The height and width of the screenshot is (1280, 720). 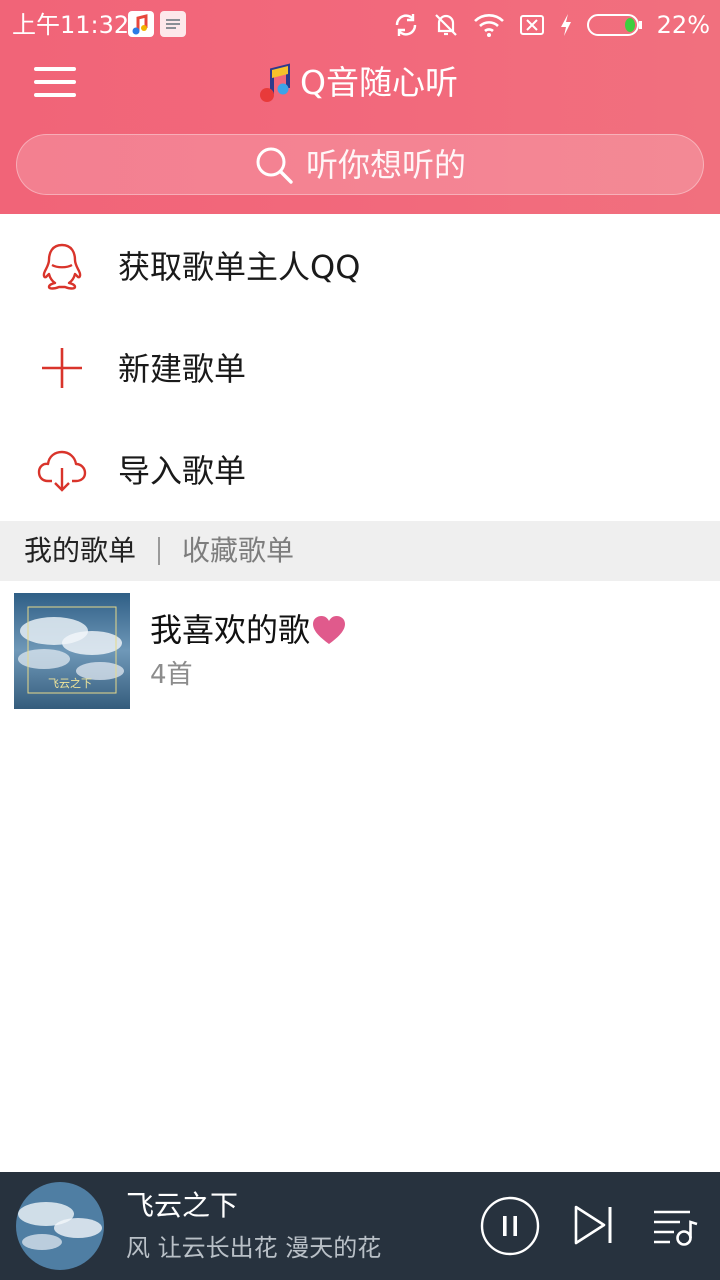 What do you see at coordinates (239, 267) in the screenshot?
I see `get-playlist-owner-qq-label: 获取歌单主人QQ` at bounding box center [239, 267].